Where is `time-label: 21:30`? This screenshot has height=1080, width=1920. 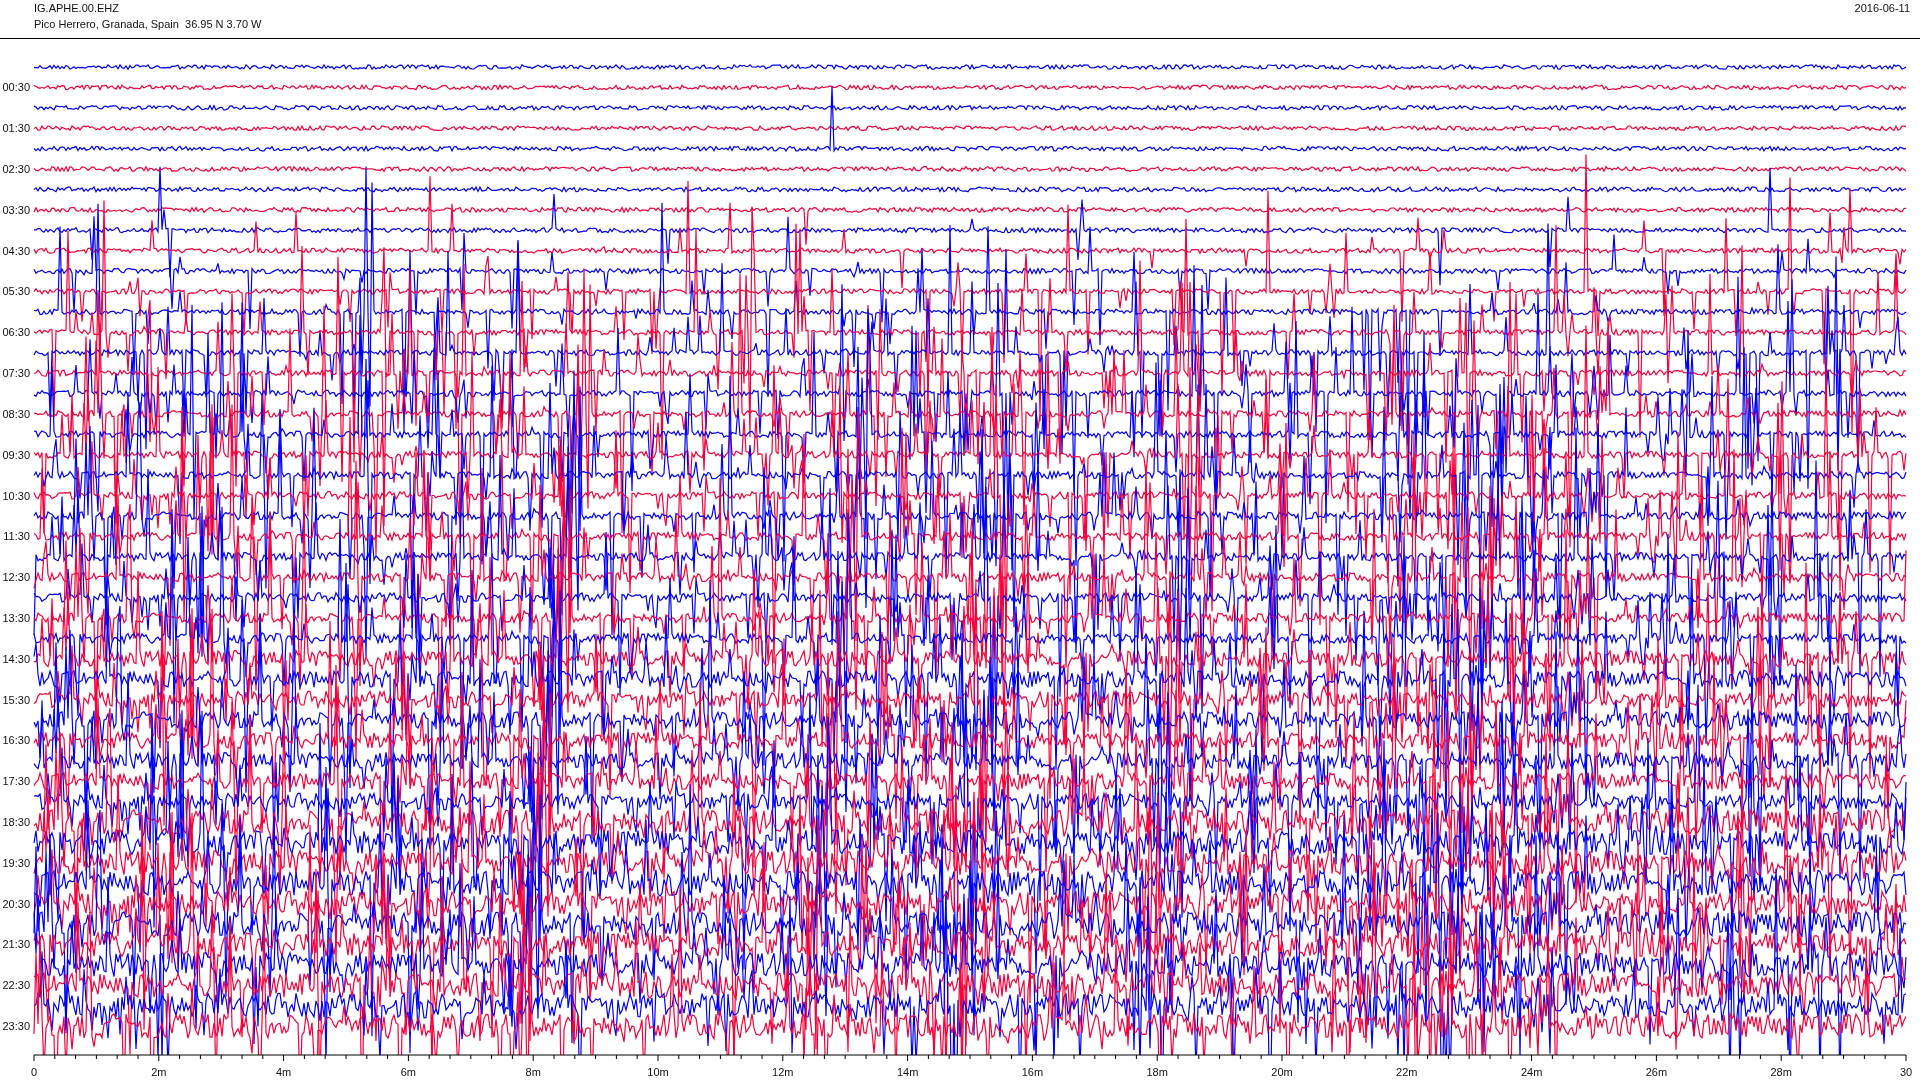
time-label: 21:30 is located at coordinates (16, 944).